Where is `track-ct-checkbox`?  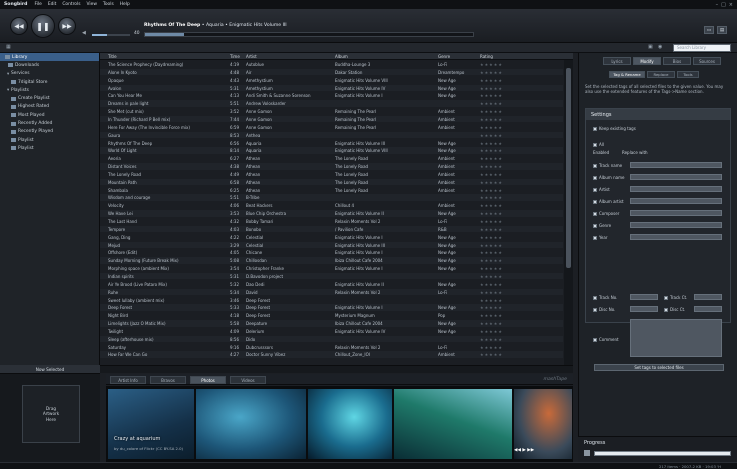
track-ct-checkbox is located at coordinates (666, 298).